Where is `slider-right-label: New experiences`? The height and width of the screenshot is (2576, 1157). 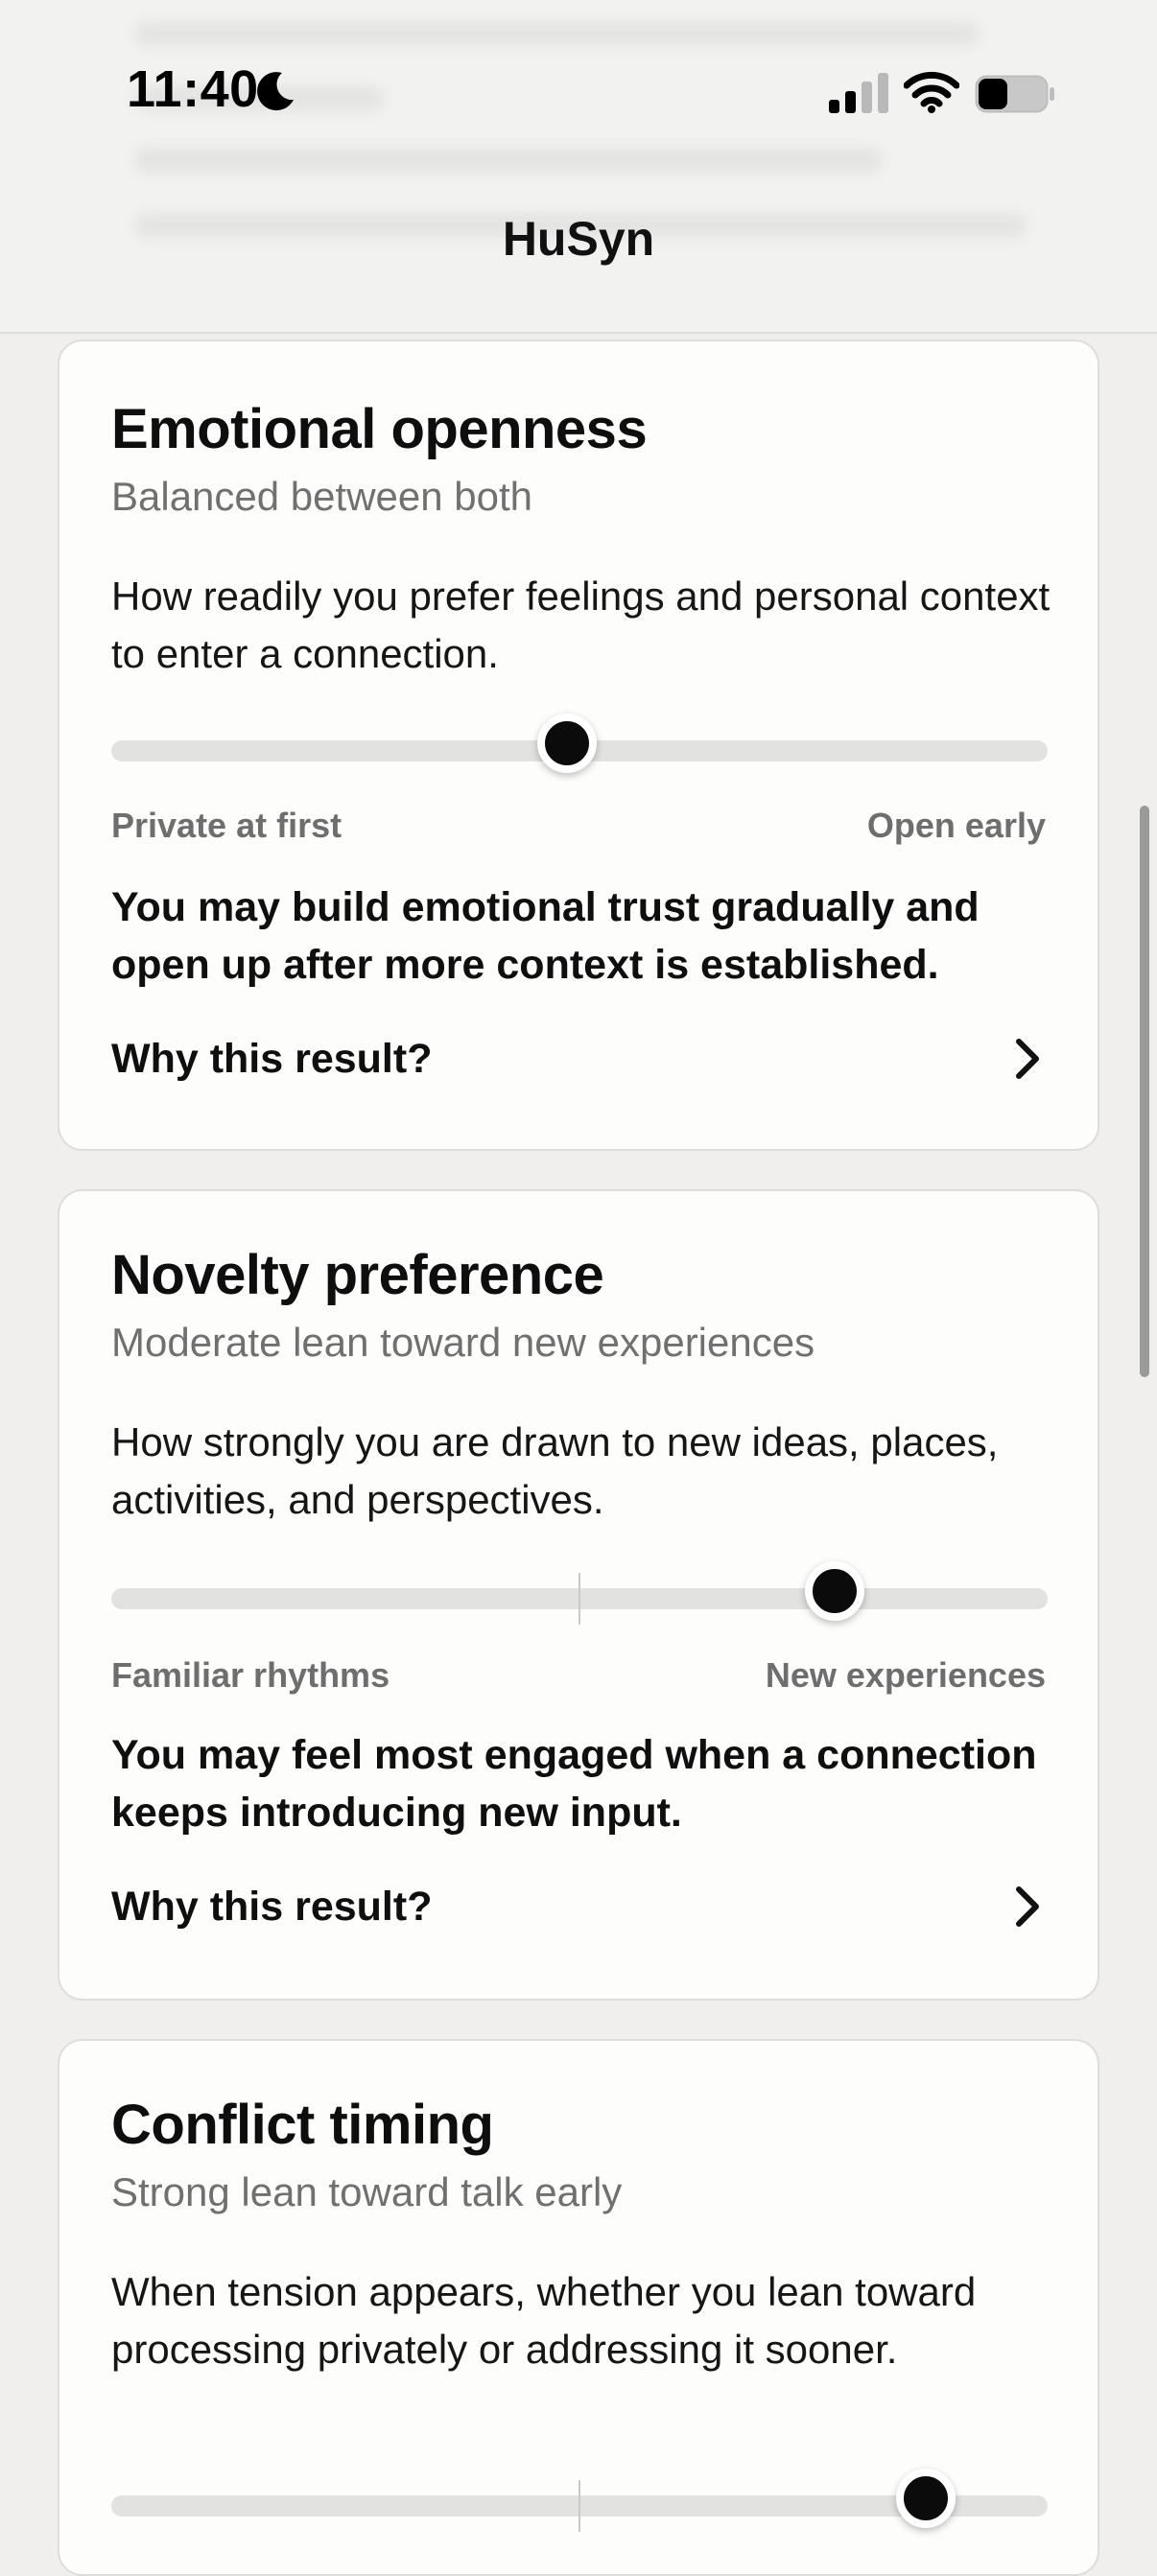 slider-right-label: New experiences is located at coordinates (905, 1675).